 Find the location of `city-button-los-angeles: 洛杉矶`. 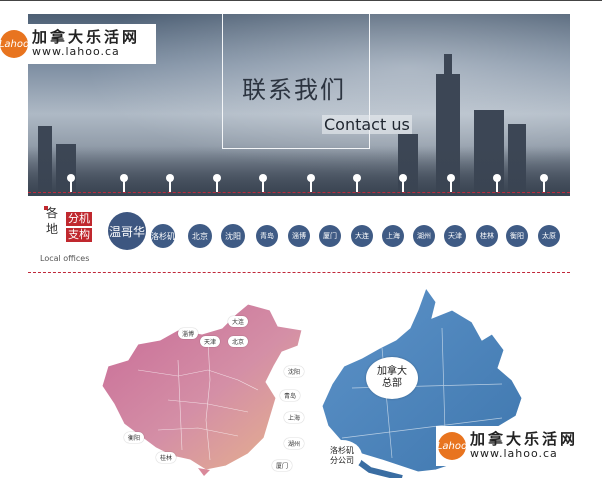

city-button-los-angeles: 洛杉矶 is located at coordinates (163, 236).